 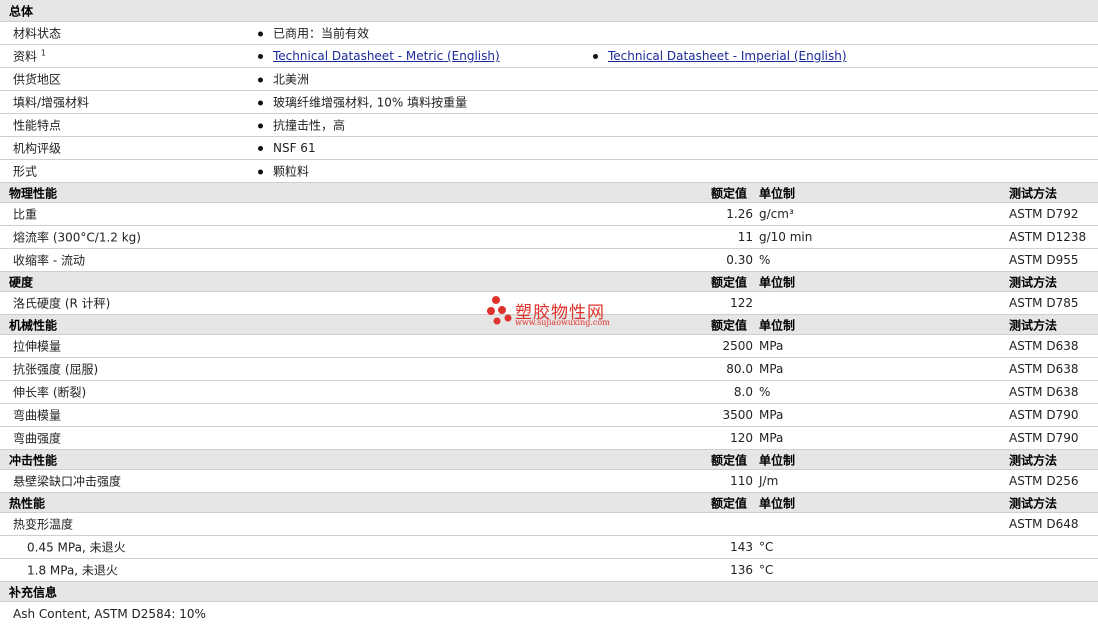 I want to click on row-value: 已商用：当前有效, so click(x=313, y=33).